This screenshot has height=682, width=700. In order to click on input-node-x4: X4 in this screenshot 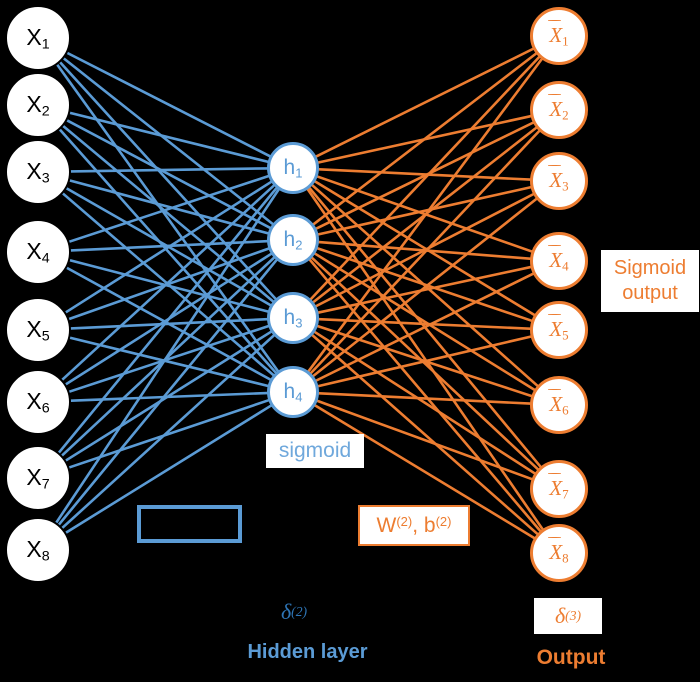, I will do `click(38, 252)`.